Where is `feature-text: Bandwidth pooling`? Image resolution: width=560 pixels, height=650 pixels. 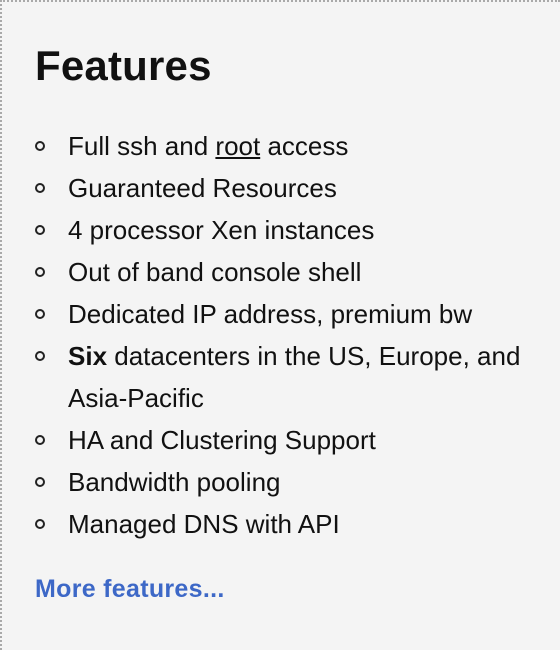 feature-text: Bandwidth pooling is located at coordinates (174, 482).